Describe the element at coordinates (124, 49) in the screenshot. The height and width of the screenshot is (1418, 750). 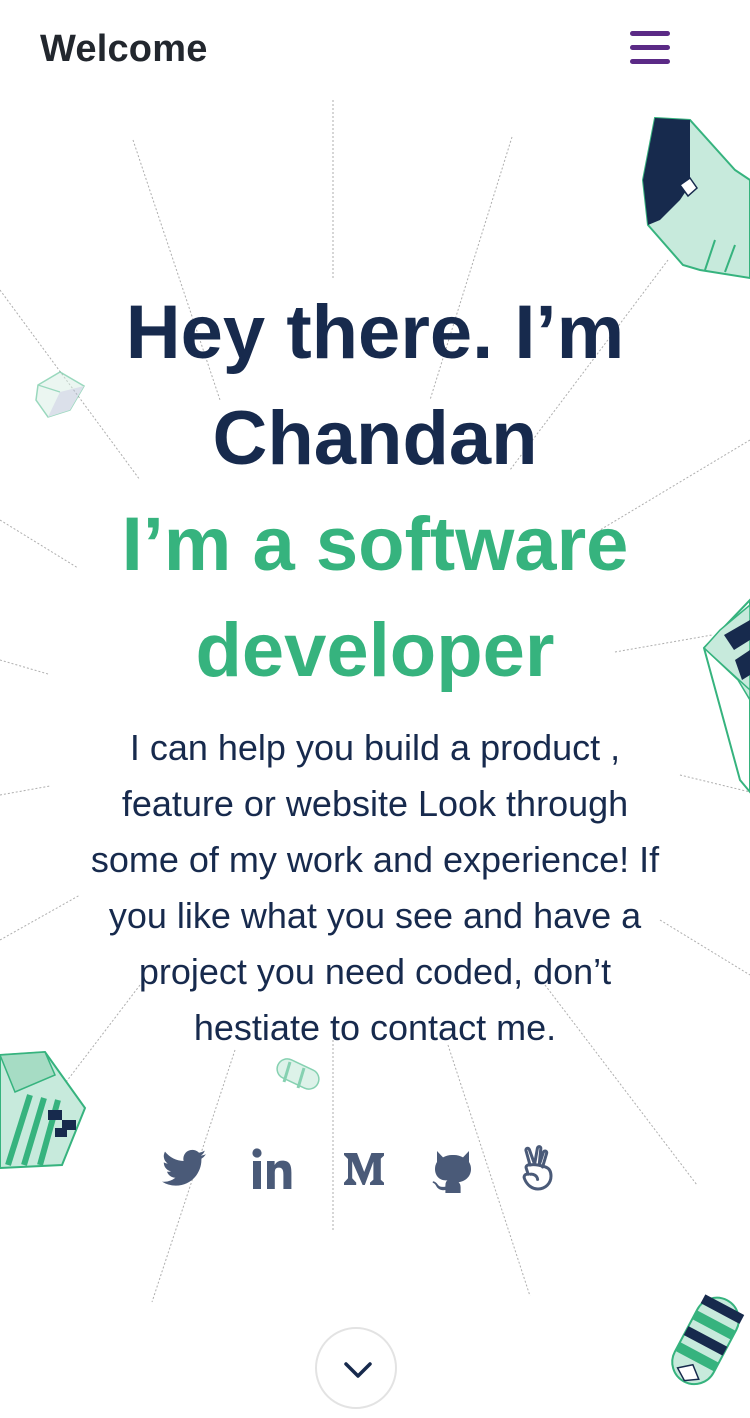
I see `site-title: Welcome` at that location.